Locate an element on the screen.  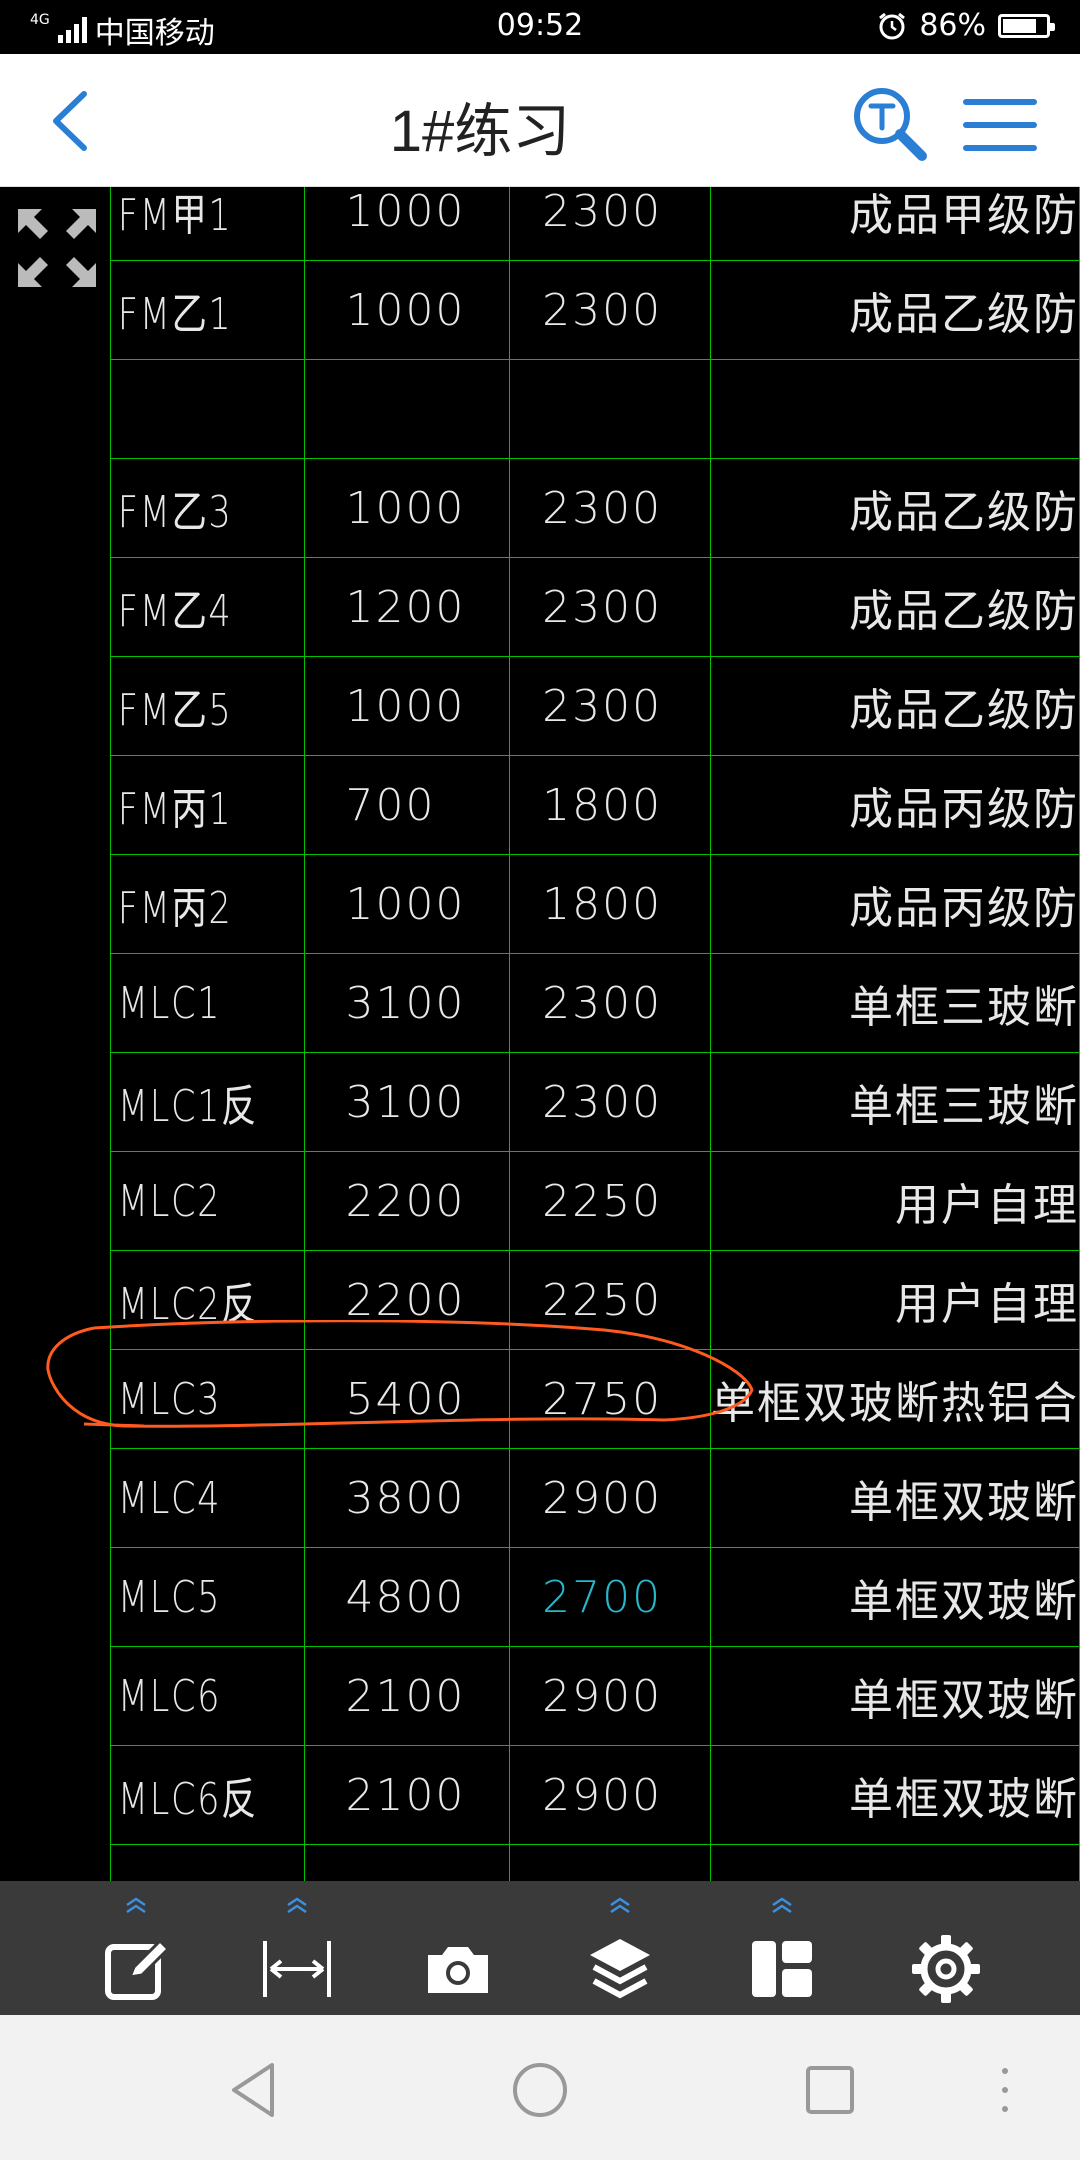
width-cell: 4800 is located at coordinates (407, 1597).